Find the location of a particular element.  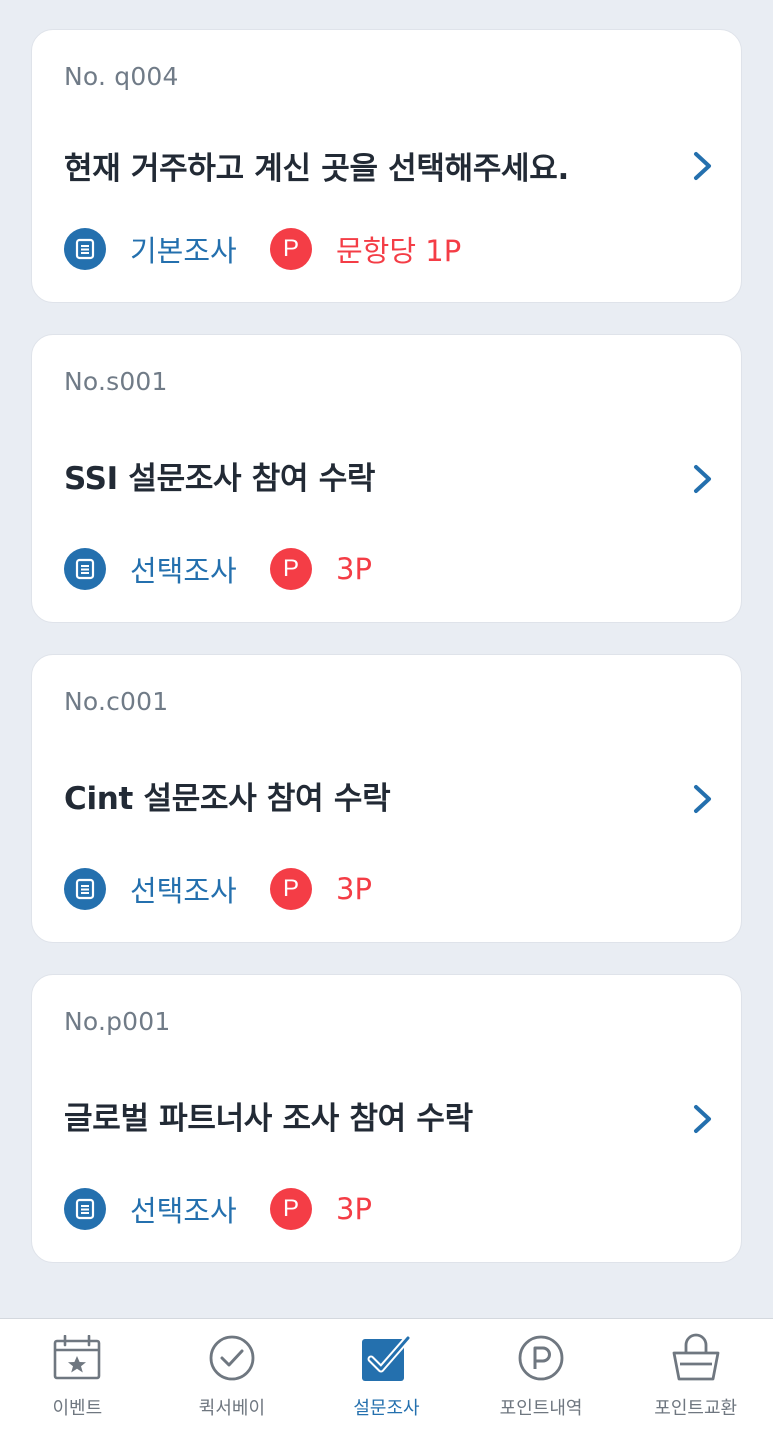

survey-title: SSI 설문조사 참여 수락 is located at coordinates (220, 479).